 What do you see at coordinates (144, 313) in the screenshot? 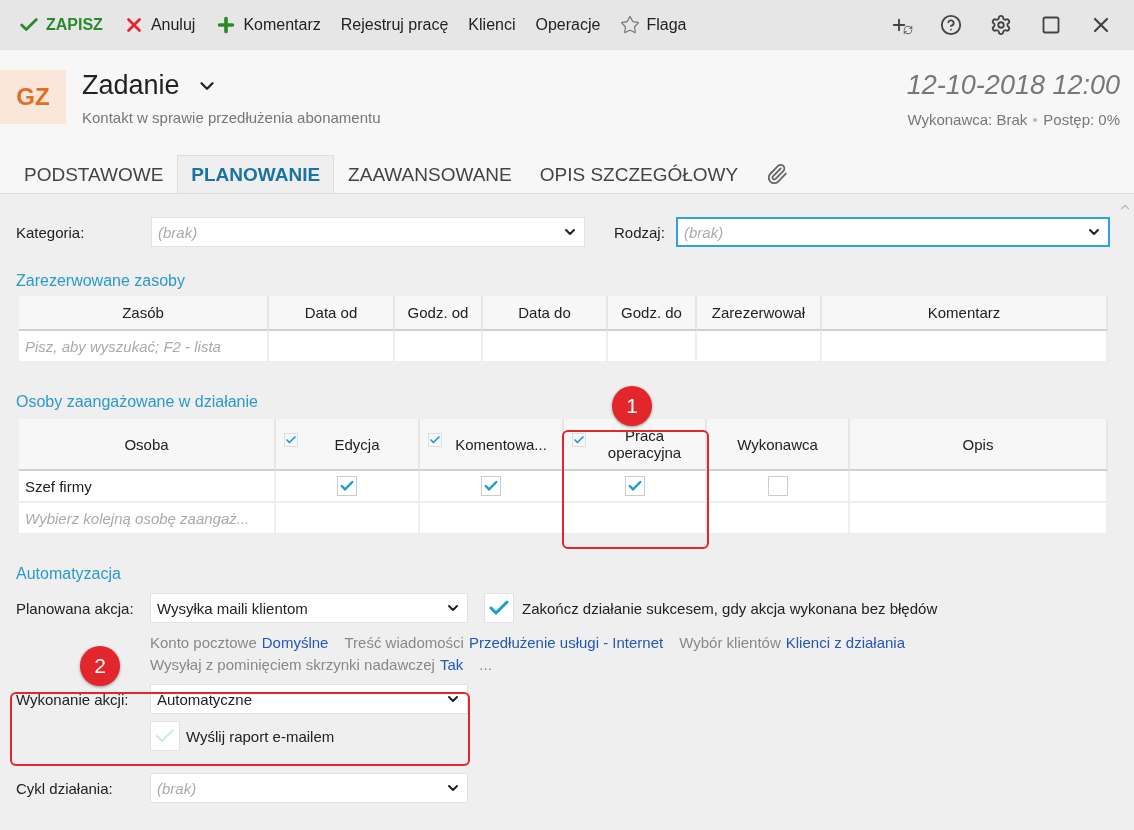
I see `column-header: Zasób` at bounding box center [144, 313].